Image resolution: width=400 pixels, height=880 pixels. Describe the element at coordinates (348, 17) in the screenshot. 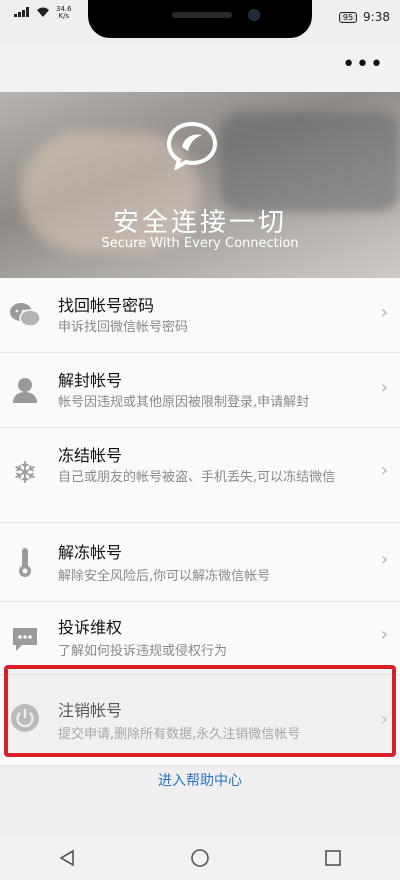

I see `battery-icon: 95` at that location.